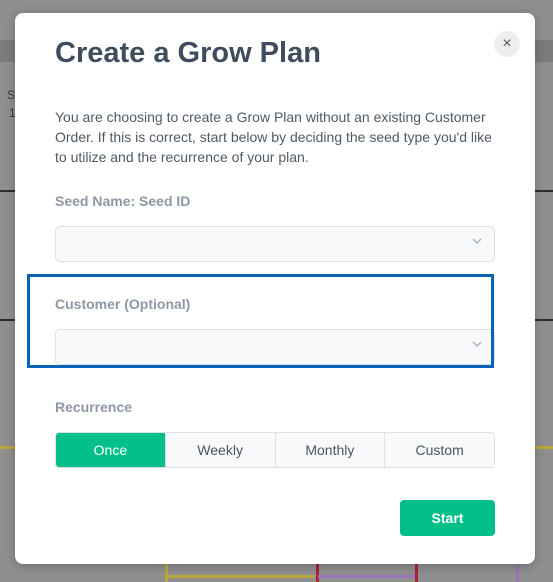  Describe the element at coordinates (123, 201) in the screenshot. I see `seed-field-label: Seed Name: Seed ID` at that location.